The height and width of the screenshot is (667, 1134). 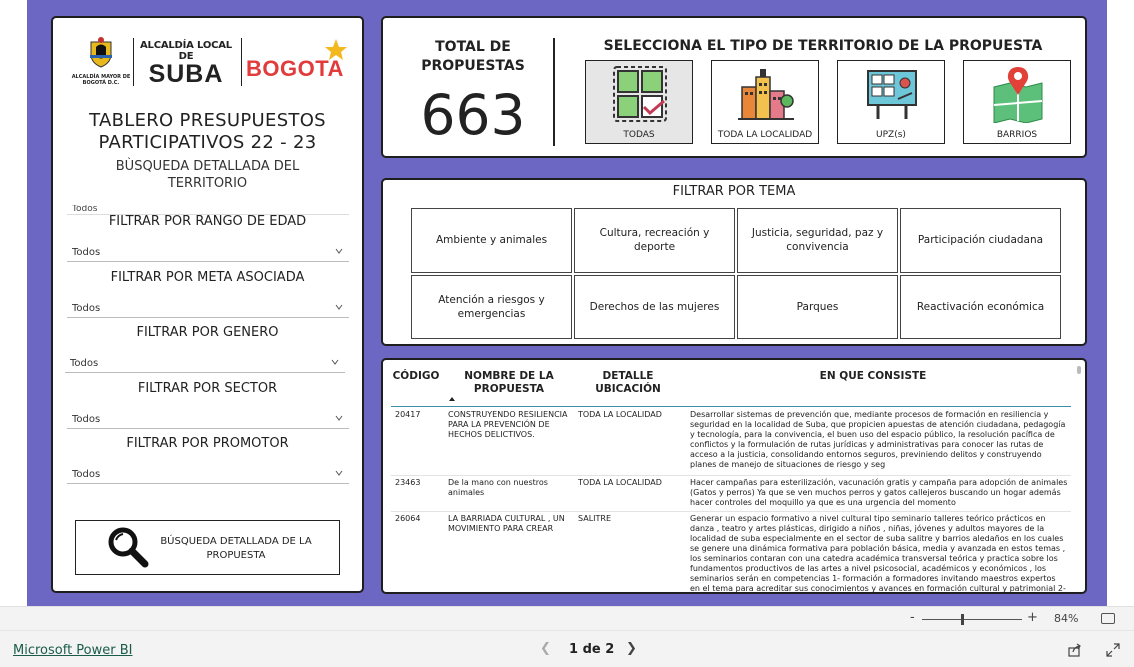 What do you see at coordinates (207, 443) in the screenshot?
I see `filter-promoter-label: FILTRAR POR PROMOTOR` at bounding box center [207, 443].